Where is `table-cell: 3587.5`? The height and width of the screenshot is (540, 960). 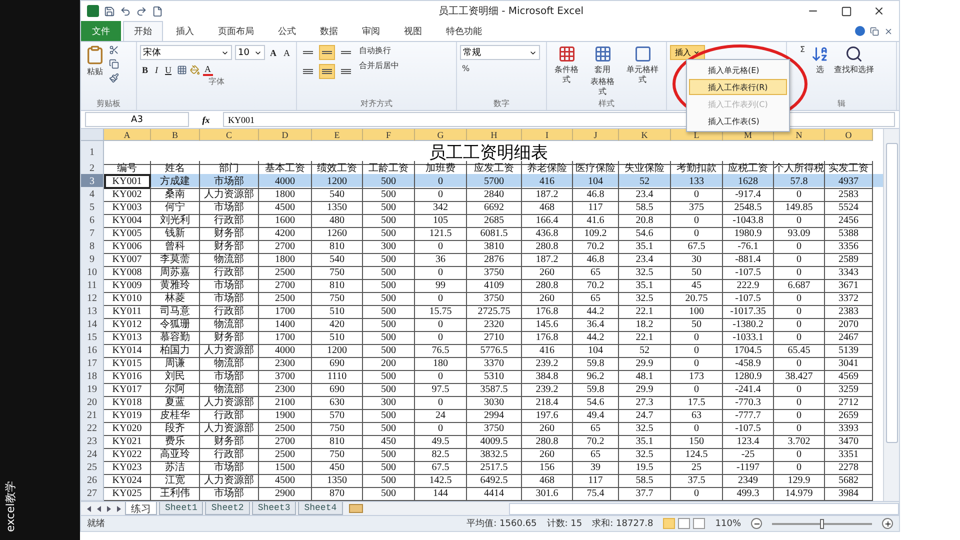
table-cell: 3587.5 is located at coordinates (494, 389).